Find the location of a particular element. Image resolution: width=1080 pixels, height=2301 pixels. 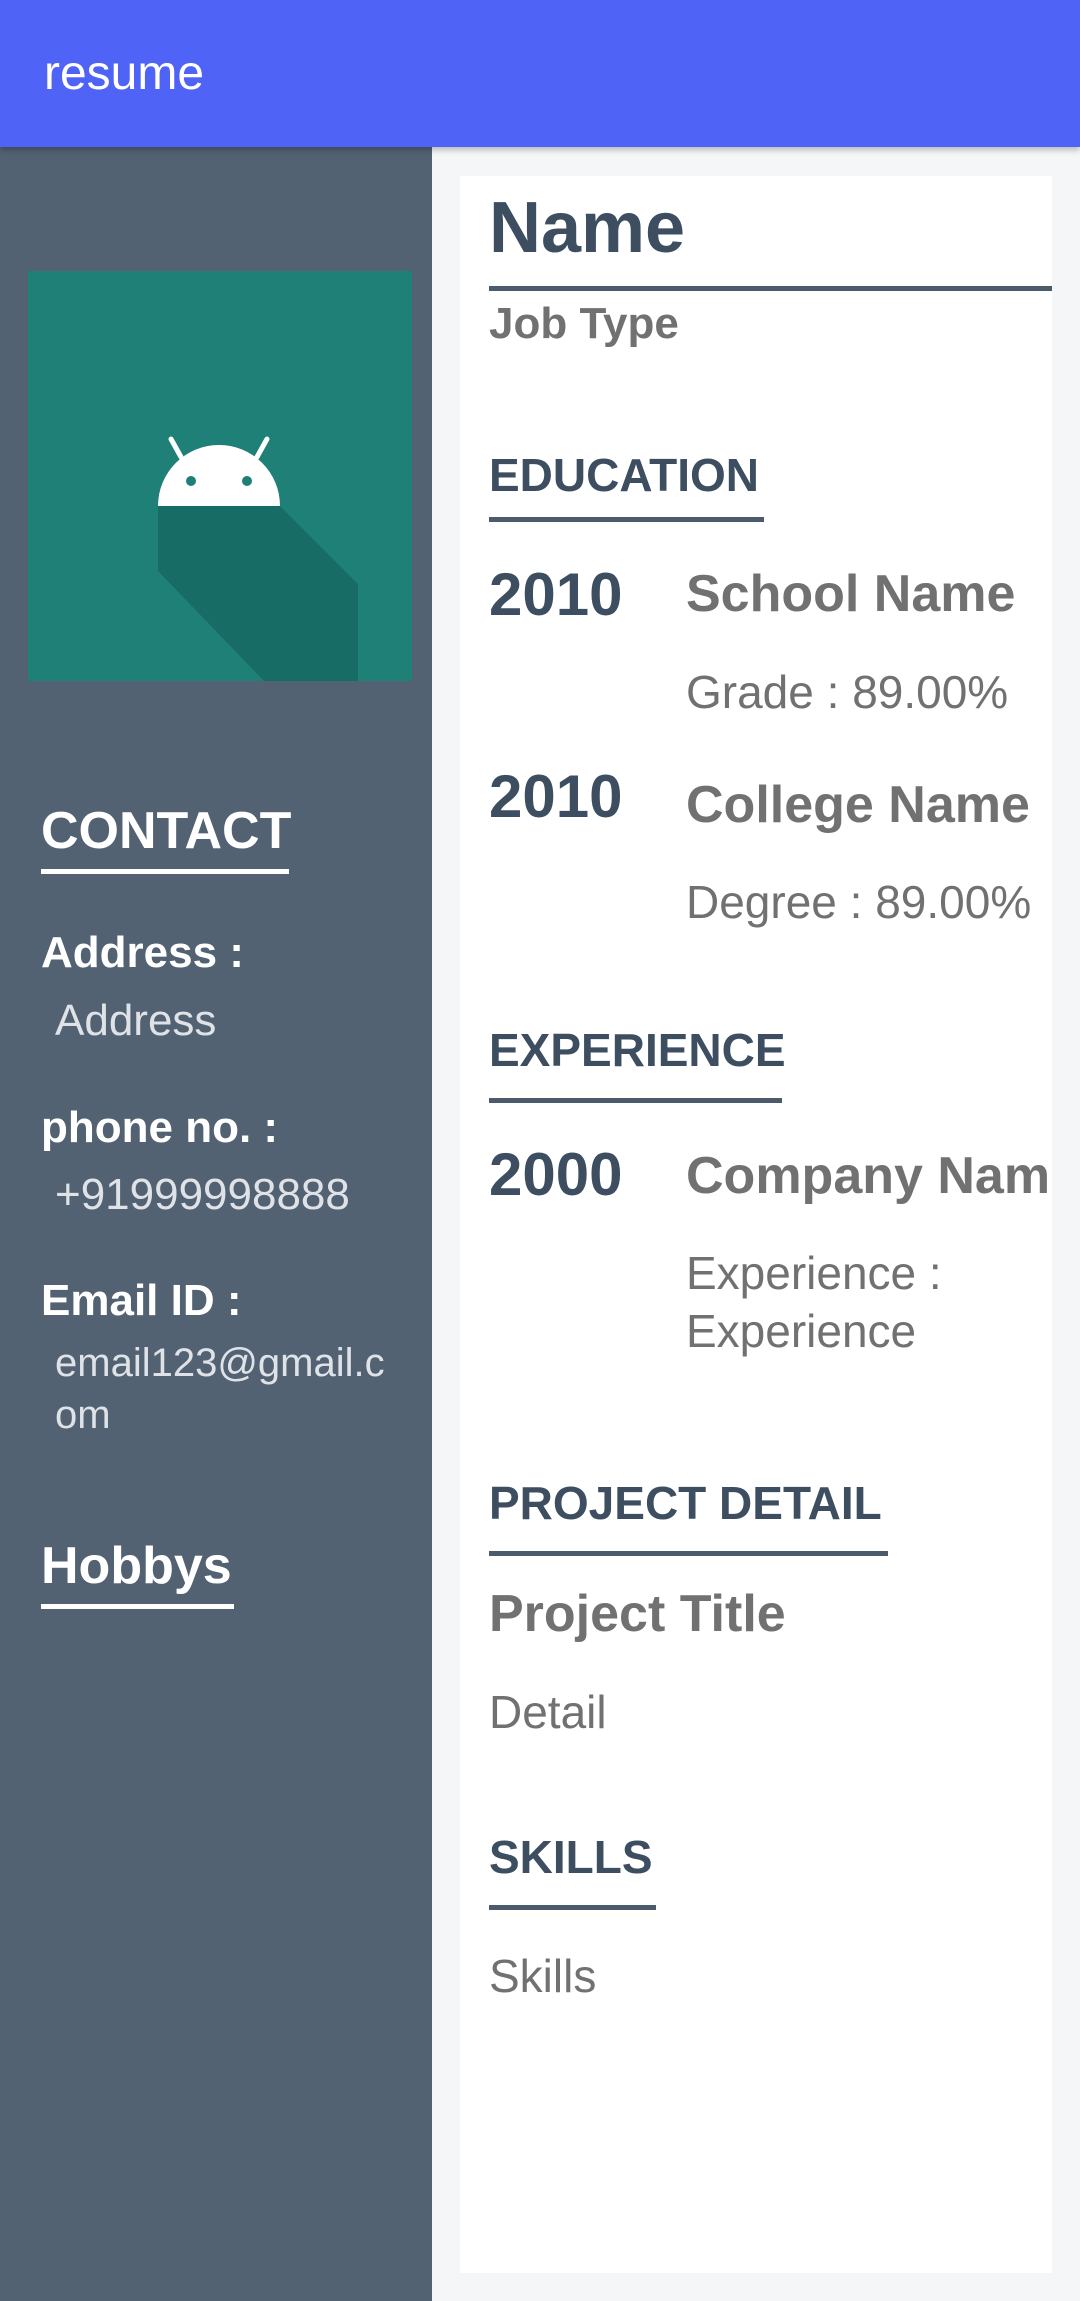

android-logo-icon is located at coordinates (258, 558).